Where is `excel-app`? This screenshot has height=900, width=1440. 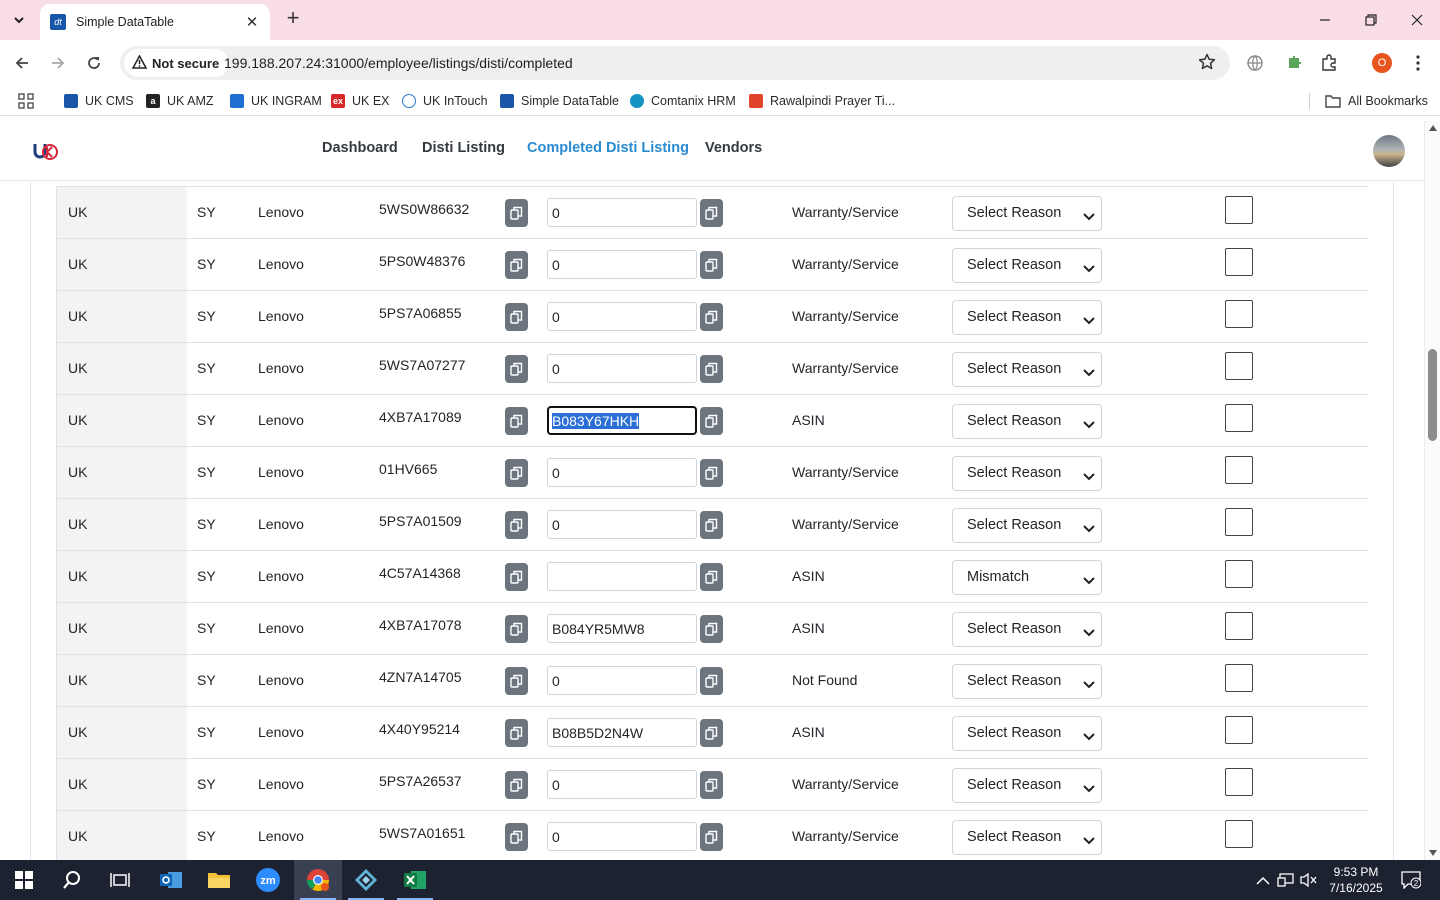 excel-app is located at coordinates (415, 880).